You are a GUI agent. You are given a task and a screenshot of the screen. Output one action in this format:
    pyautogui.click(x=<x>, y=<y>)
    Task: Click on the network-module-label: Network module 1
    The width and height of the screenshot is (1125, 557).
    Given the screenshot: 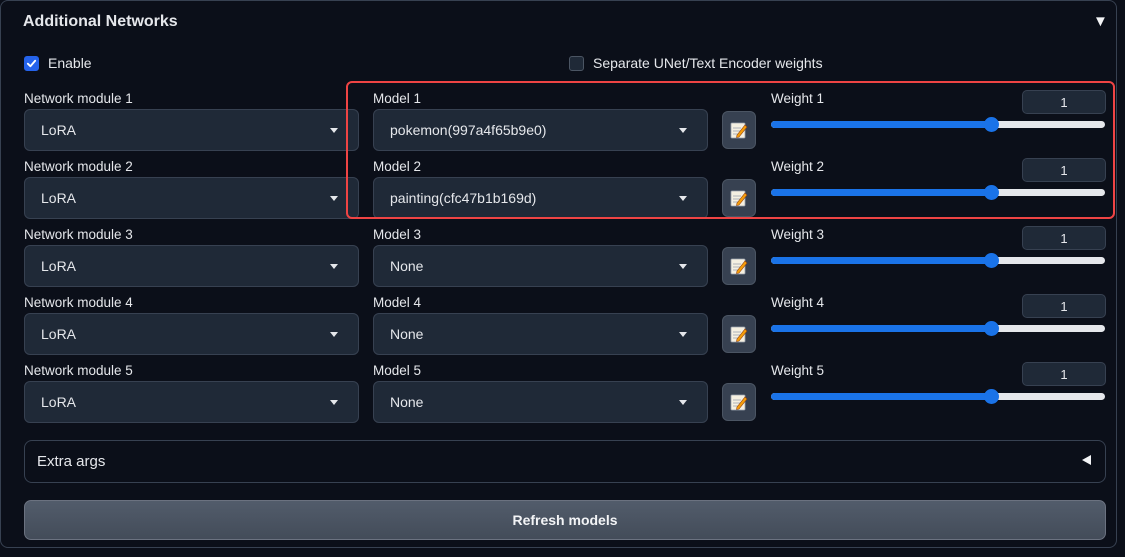 What is the action you would take?
    pyautogui.click(x=78, y=98)
    